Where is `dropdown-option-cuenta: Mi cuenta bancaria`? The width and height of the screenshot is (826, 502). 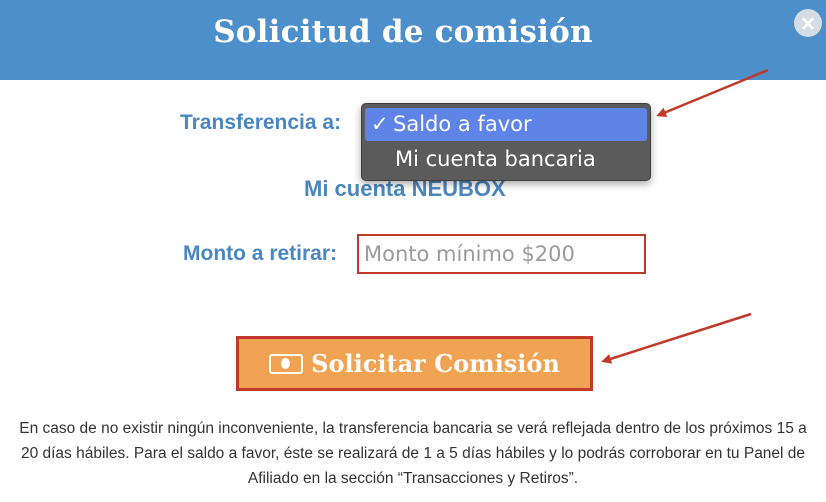
dropdown-option-cuenta: Mi cuenta bancaria is located at coordinates (506, 159).